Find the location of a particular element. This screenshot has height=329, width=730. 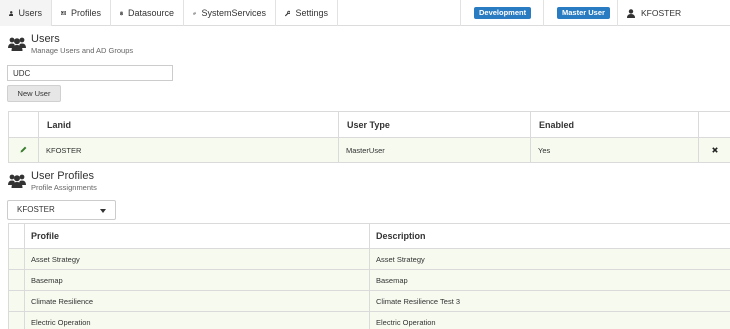

role-badge: Master User is located at coordinates (583, 13).